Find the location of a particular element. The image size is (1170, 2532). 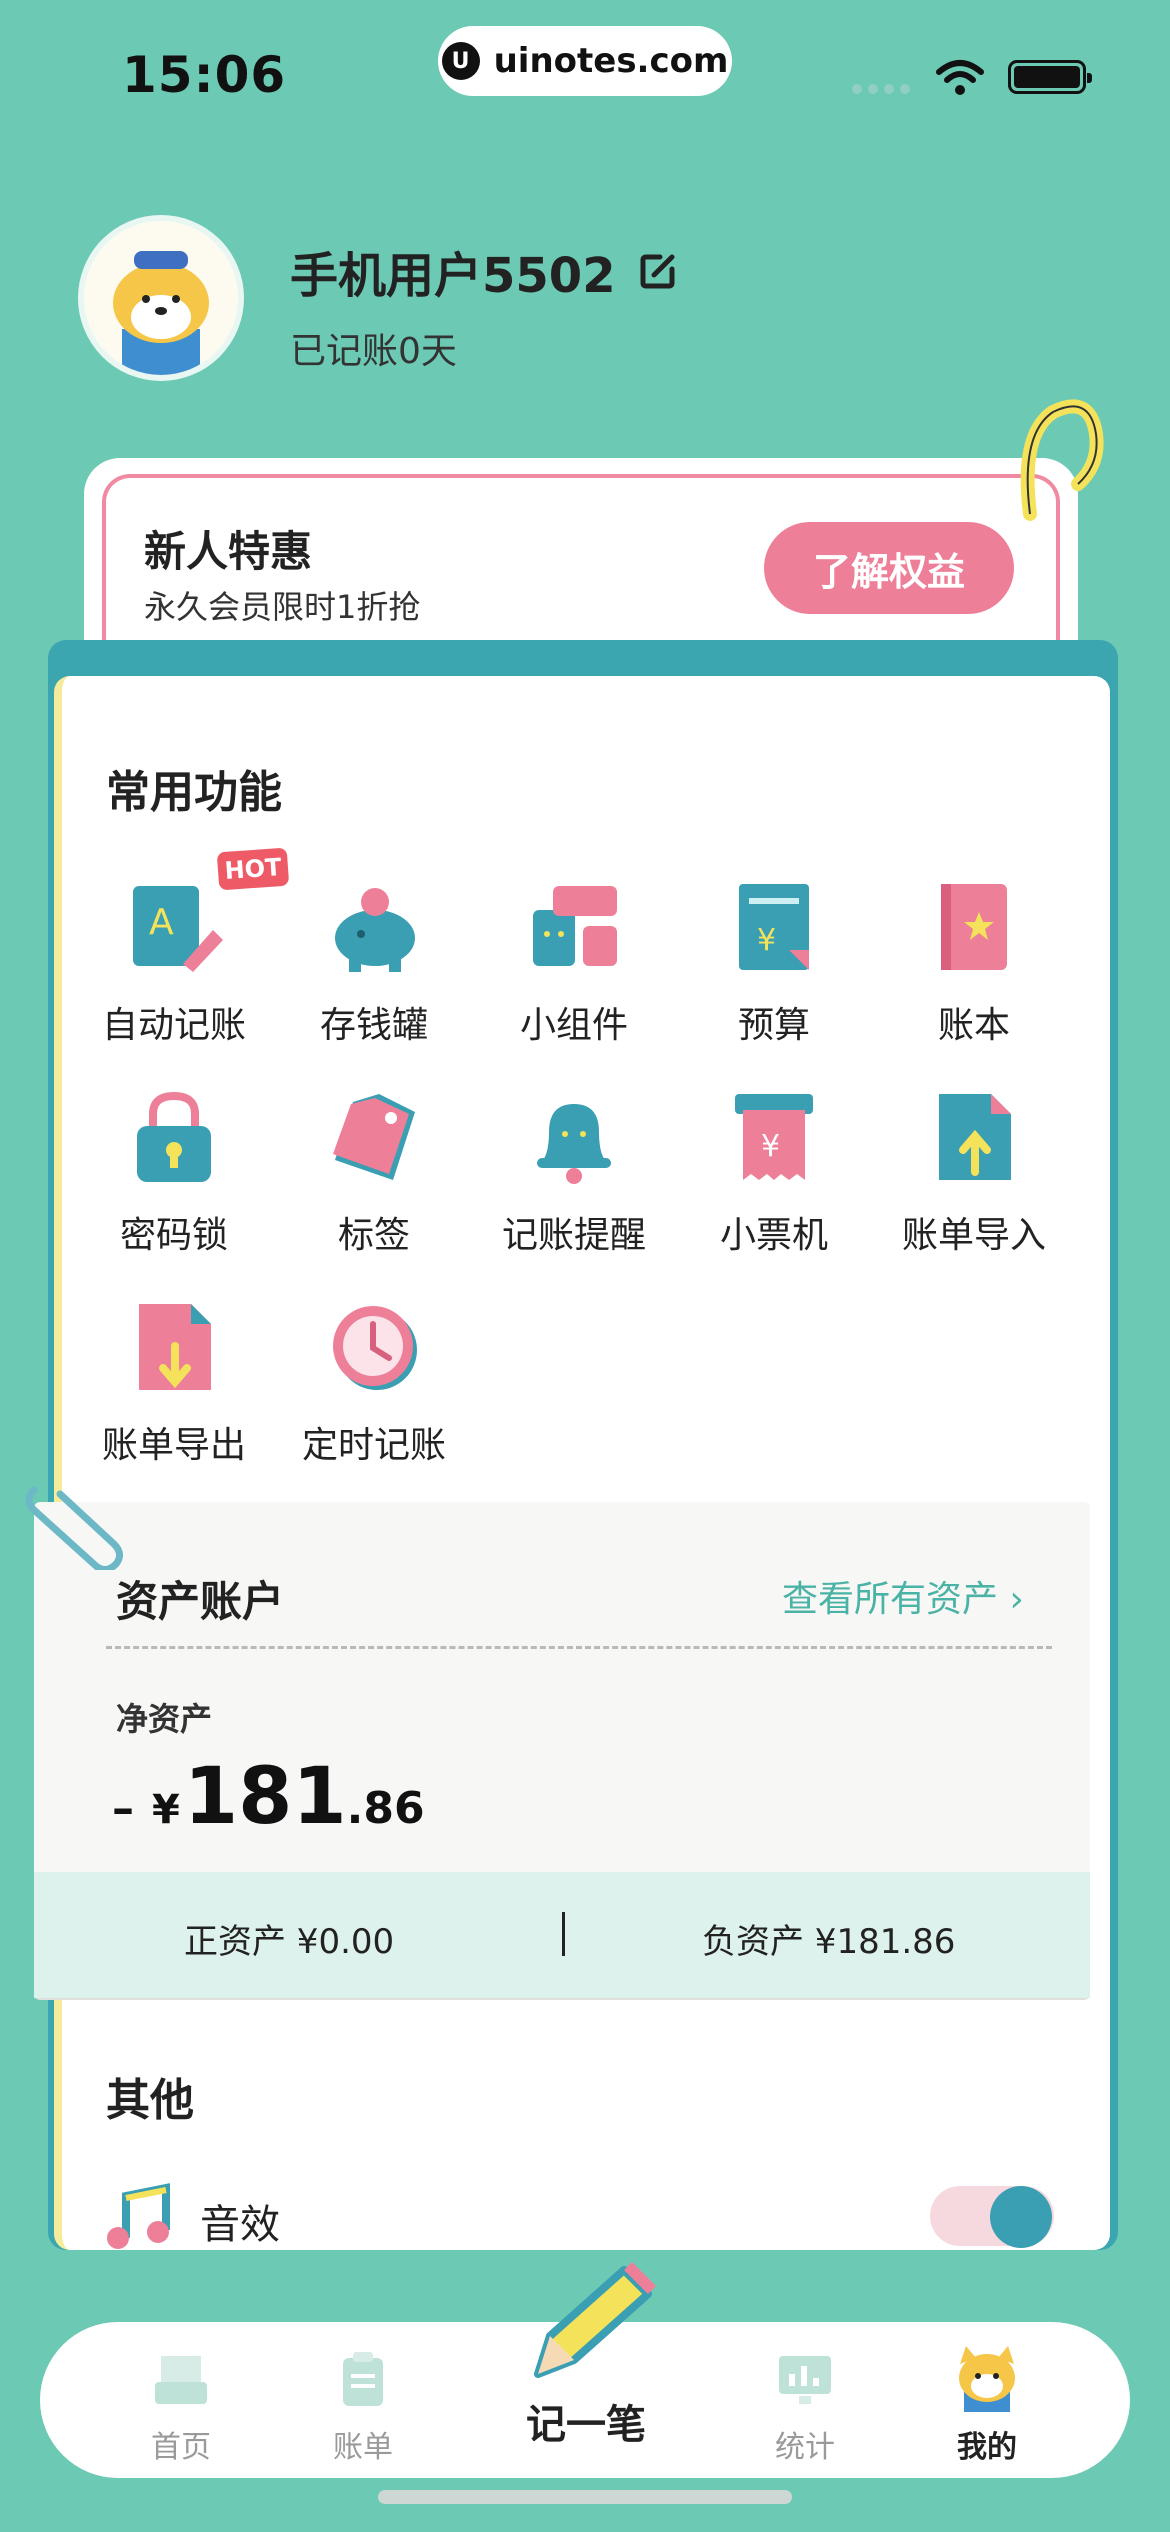

common-functions-title: 常用功能 is located at coordinates (194, 792).